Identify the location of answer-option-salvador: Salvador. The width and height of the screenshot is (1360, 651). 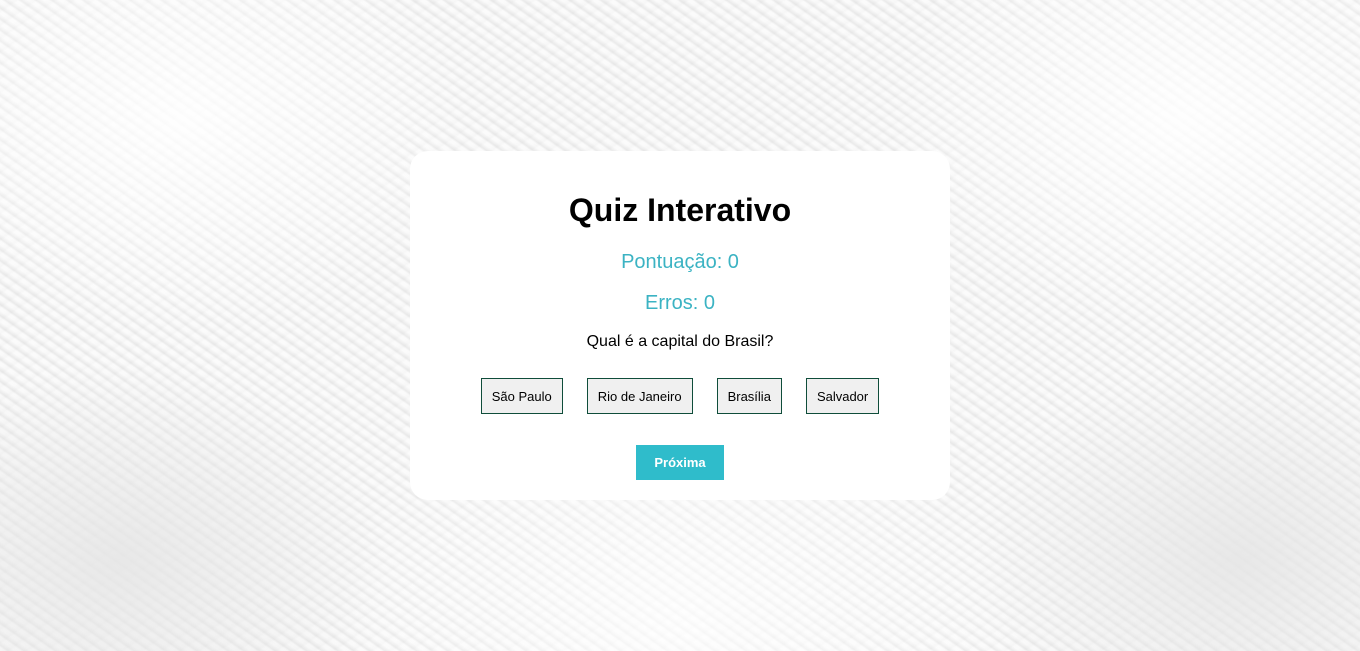
(842, 396).